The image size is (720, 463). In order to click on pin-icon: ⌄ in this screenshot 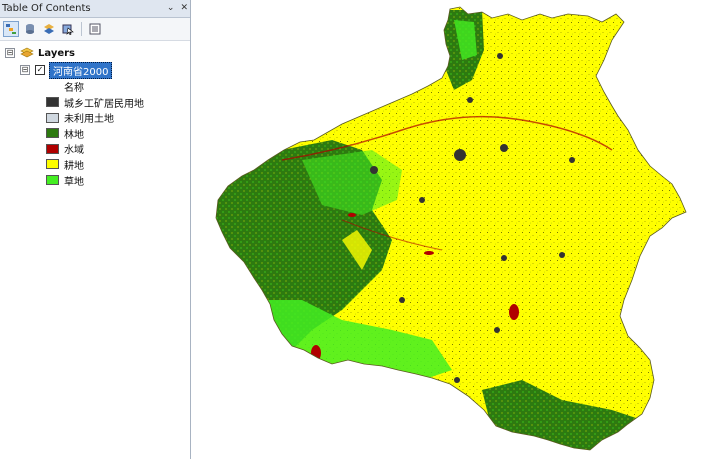, I will do `click(171, 8)`.